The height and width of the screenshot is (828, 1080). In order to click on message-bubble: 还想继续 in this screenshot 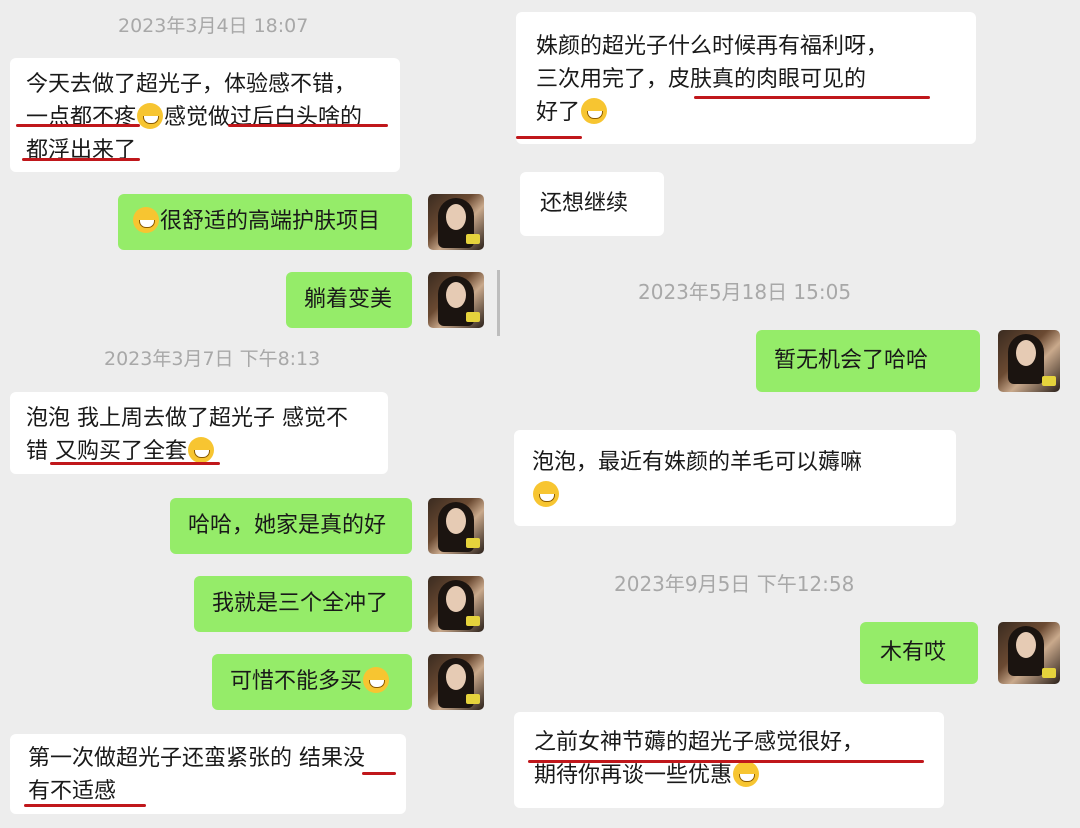, I will do `click(592, 204)`.